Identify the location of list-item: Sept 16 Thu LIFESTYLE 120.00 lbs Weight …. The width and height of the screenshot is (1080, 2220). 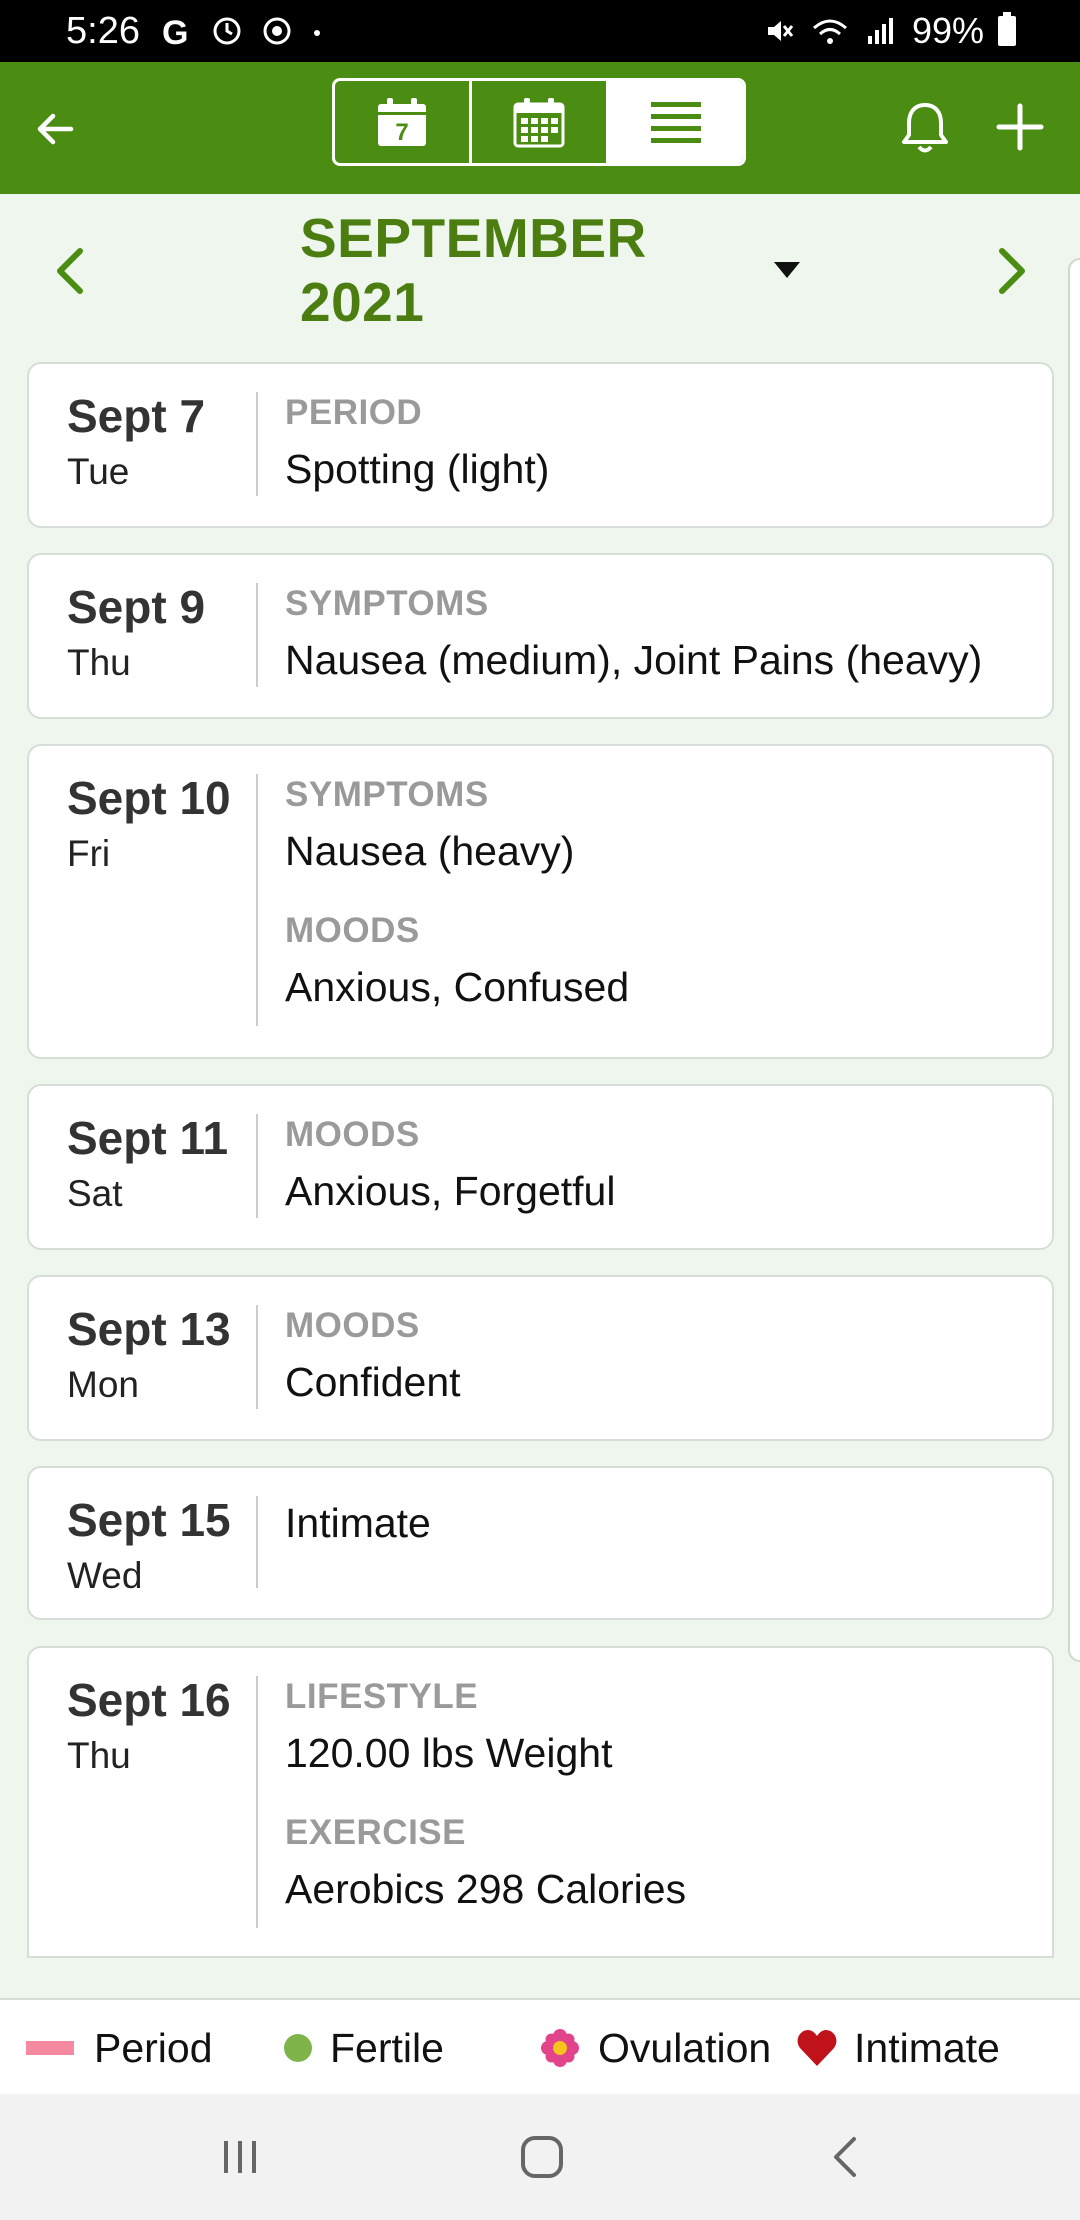
(540, 1802).